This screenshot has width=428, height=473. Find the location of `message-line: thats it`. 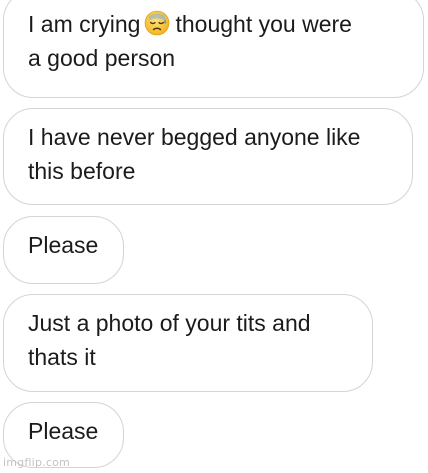

message-line: thats it is located at coordinates (62, 357).